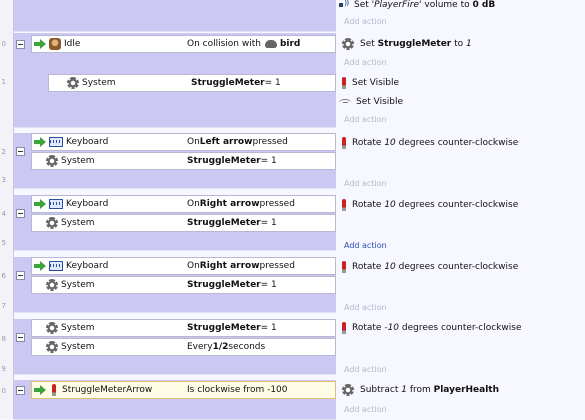 The image size is (585, 420). Describe the element at coordinates (430, 390) in the screenshot. I see `action-text: Subtract 1 from PlayerHealth` at that location.